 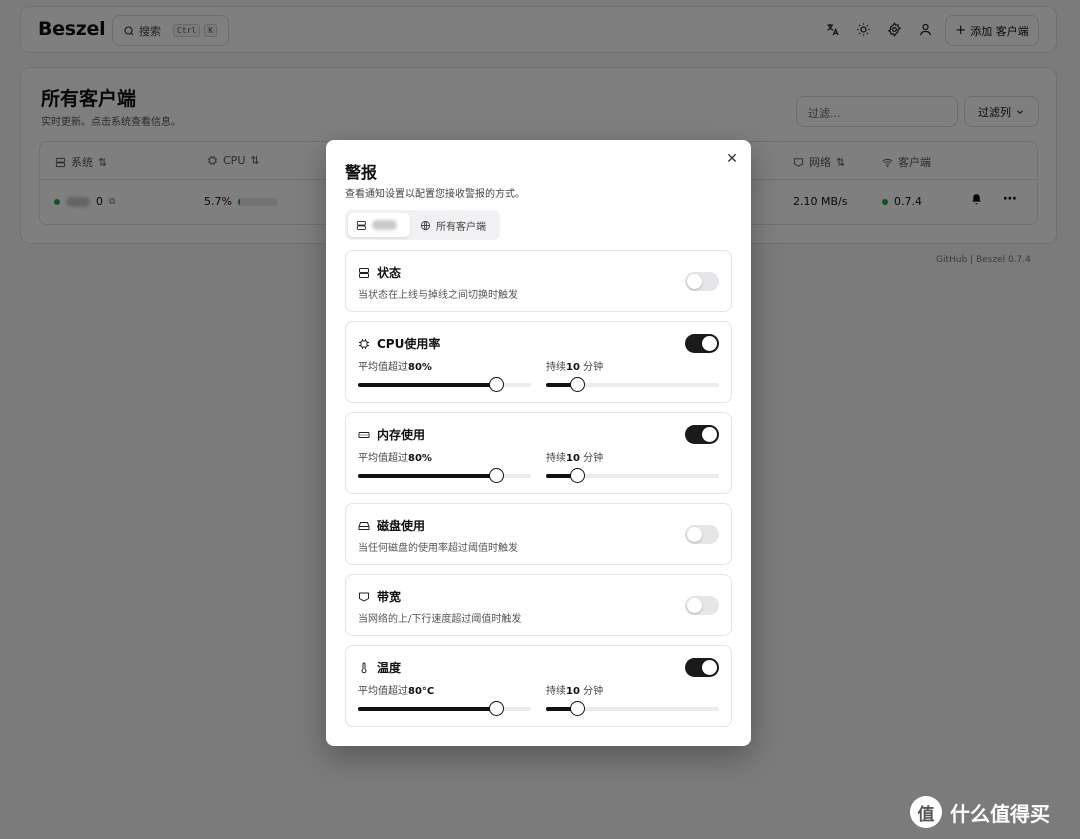 What do you see at coordinates (364, 668) in the screenshot?
I see `thermometer-icon` at bounding box center [364, 668].